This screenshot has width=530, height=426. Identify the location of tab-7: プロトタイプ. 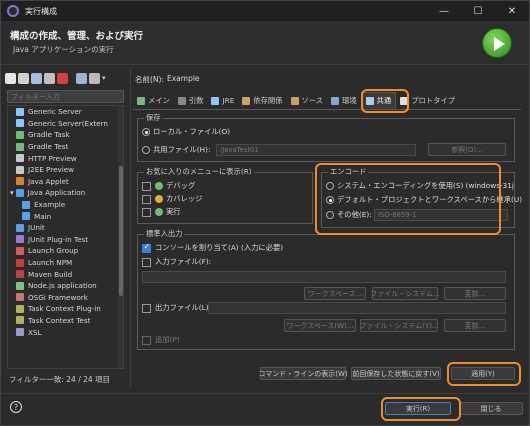
(427, 100).